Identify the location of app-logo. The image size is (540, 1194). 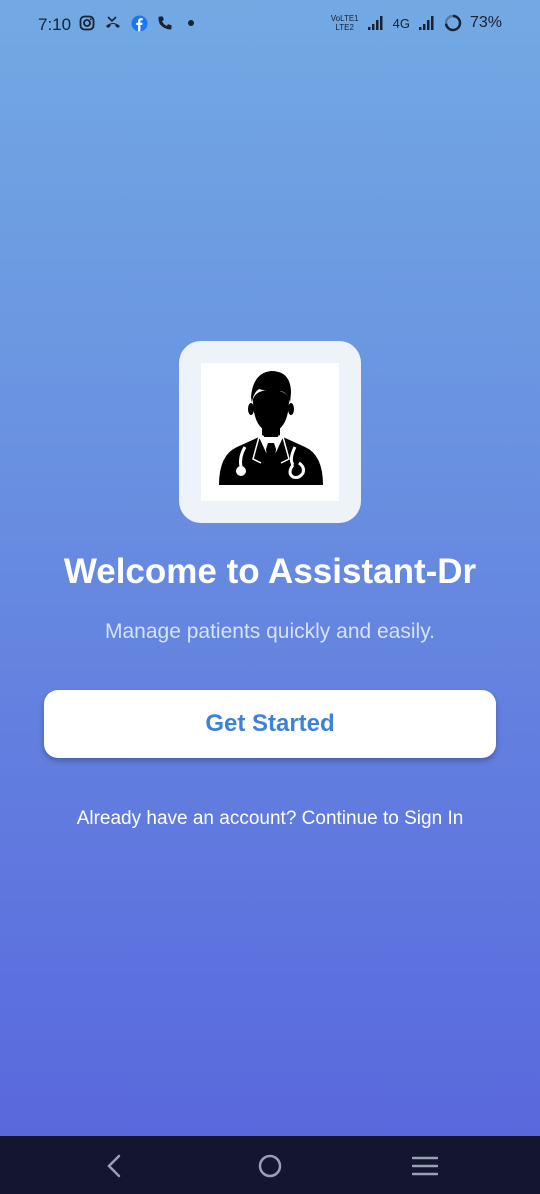
(270, 432).